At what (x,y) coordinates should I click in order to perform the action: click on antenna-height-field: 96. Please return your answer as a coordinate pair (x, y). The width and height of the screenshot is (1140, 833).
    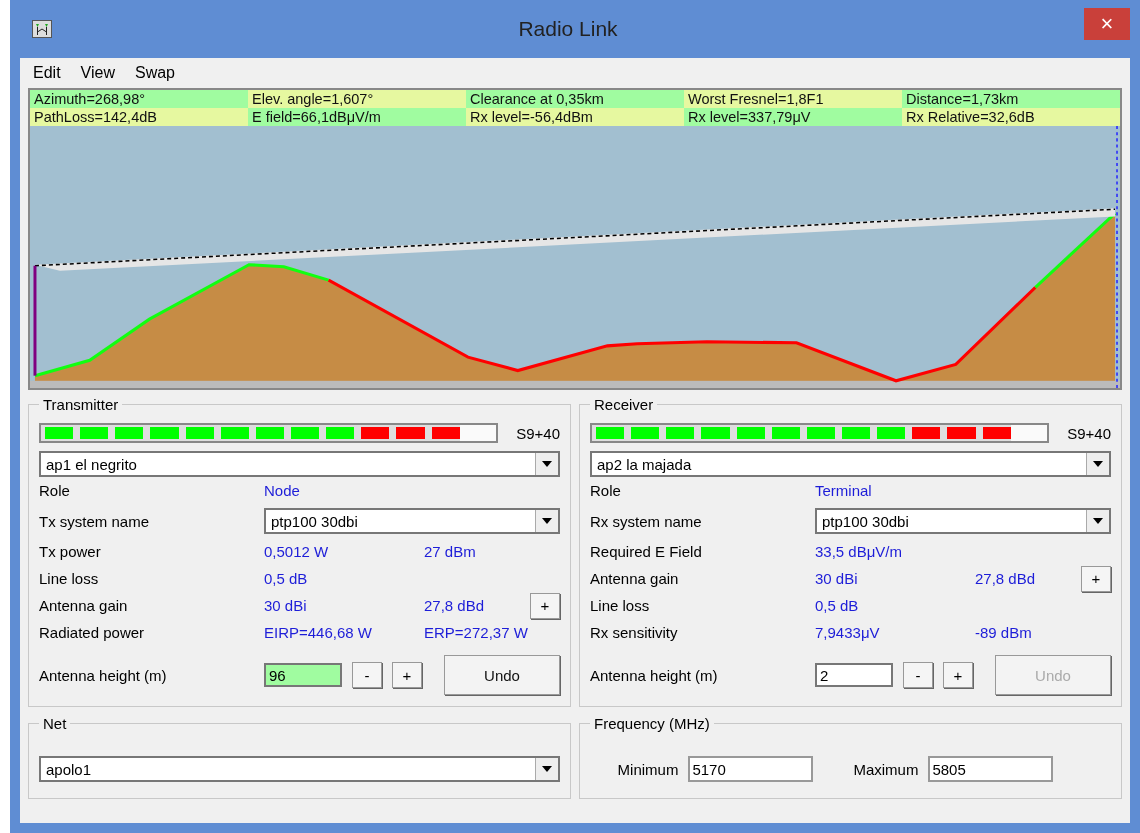
    Looking at the image, I should click on (303, 675).